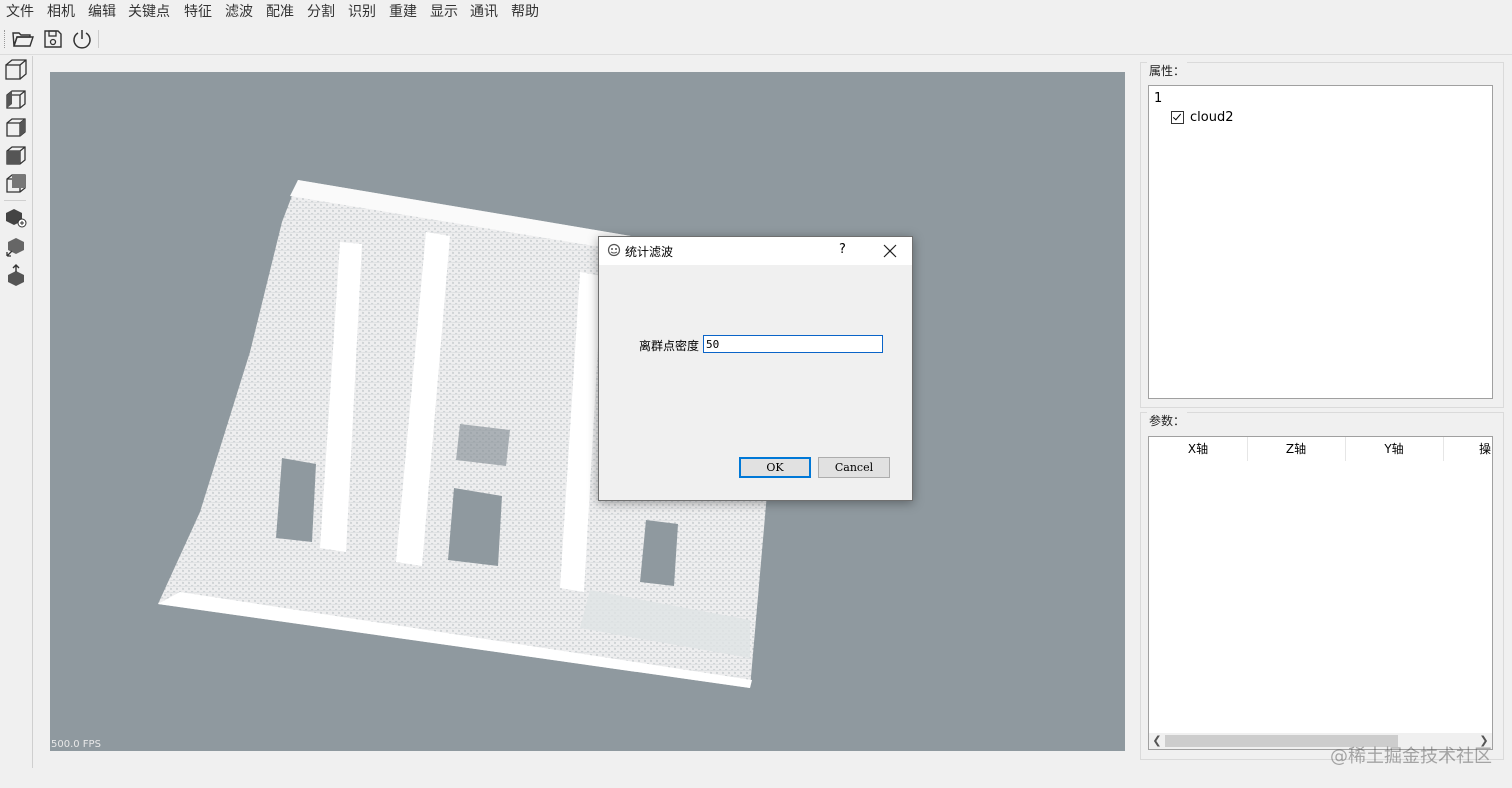 The height and width of the screenshot is (788, 1512). What do you see at coordinates (755, 368) in the screenshot?
I see `statistical-filter-dialog: 统计滤波 ? 离群点密度 50 OK Cancel` at bounding box center [755, 368].